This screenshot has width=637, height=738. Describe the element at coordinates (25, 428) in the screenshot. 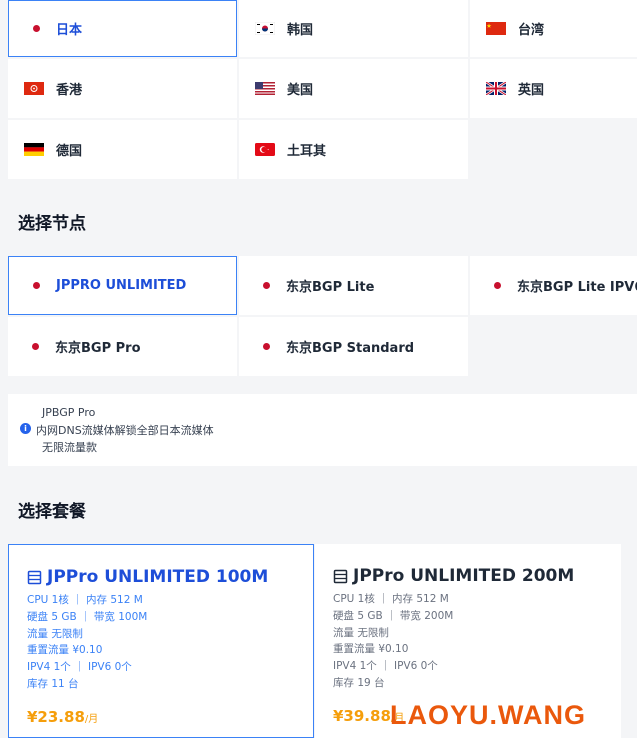

I see `info-icon: i` at that location.